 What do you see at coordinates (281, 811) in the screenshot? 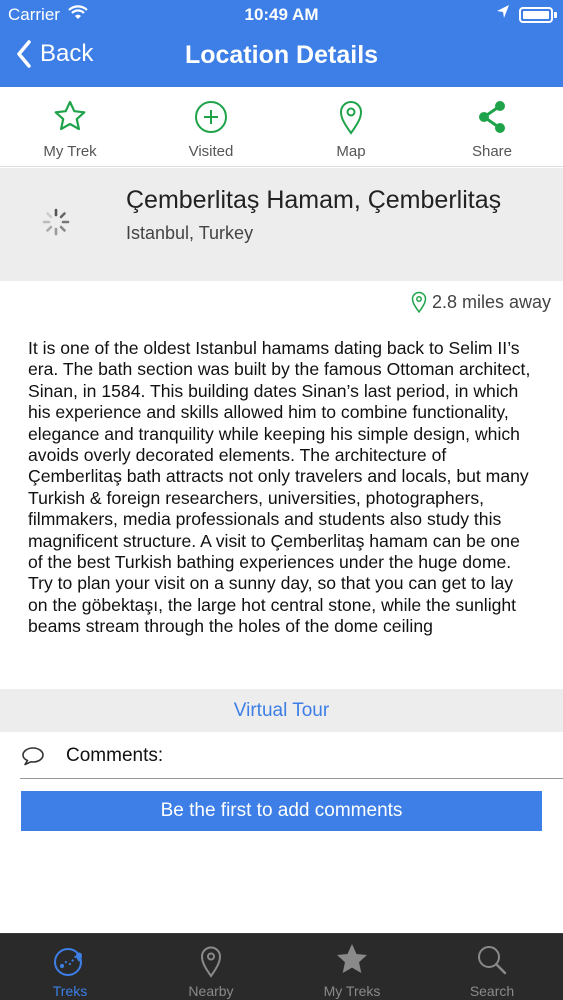
I see `add-comment-button: Be the first to add comments` at bounding box center [281, 811].